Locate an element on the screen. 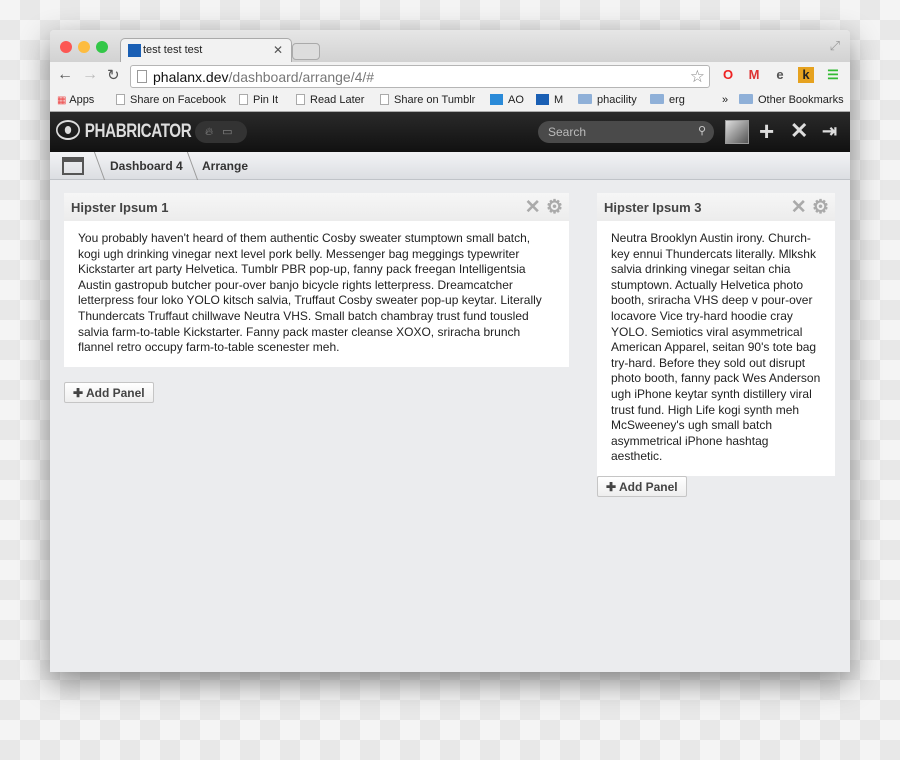 This screenshot has width=900, height=760. reload-icon: ↻ is located at coordinates (113, 75).